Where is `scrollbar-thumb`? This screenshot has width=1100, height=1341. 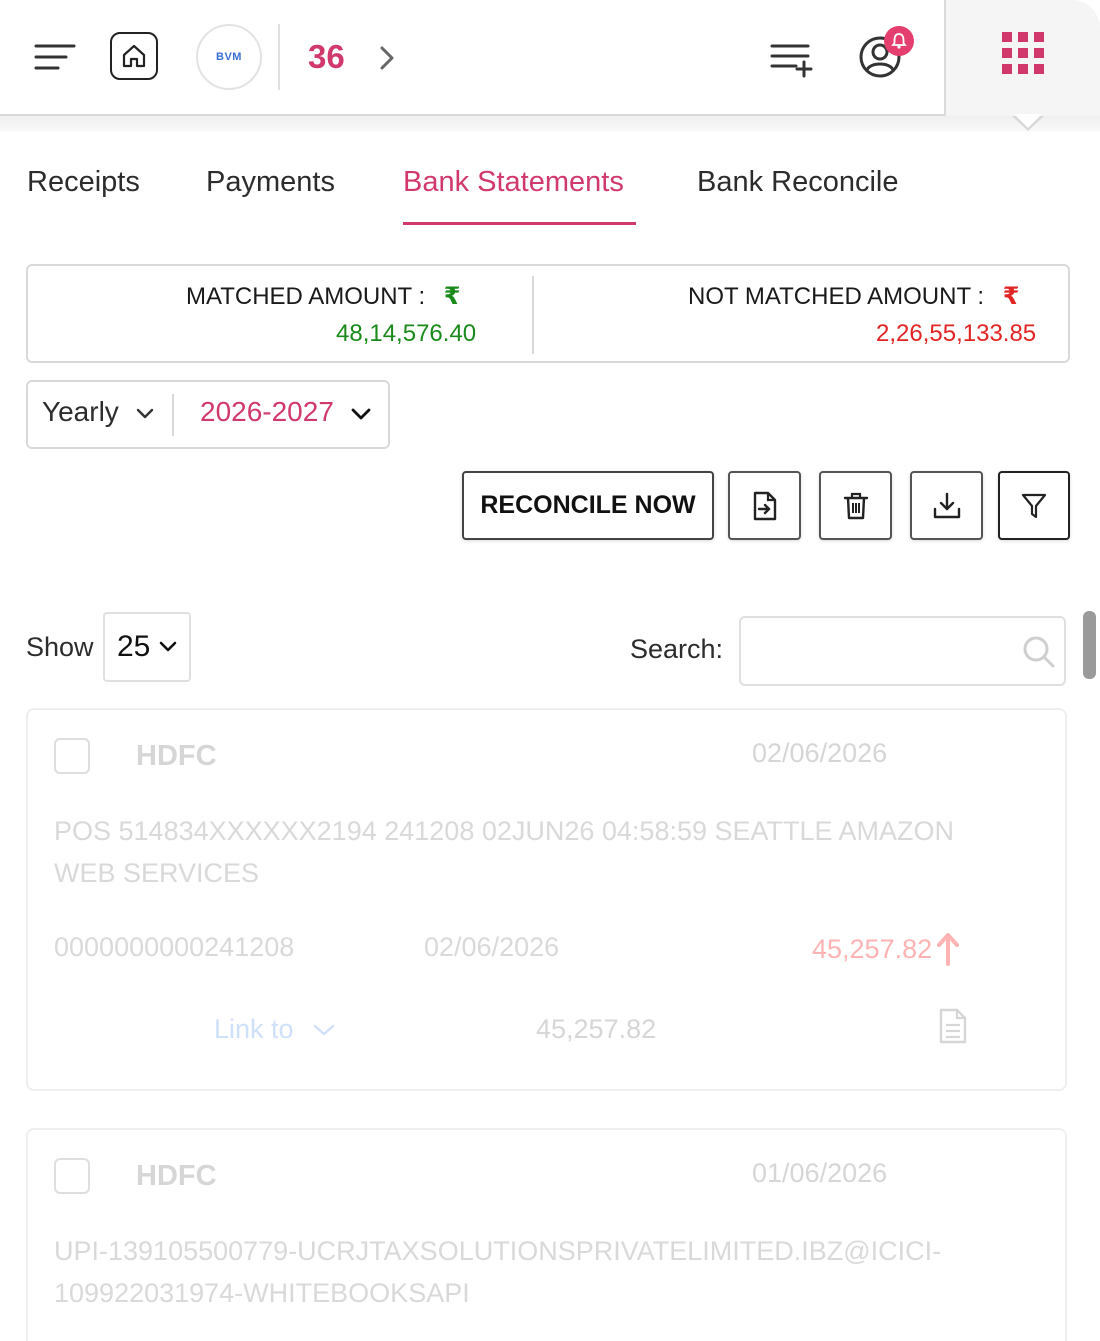 scrollbar-thumb is located at coordinates (1089, 645).